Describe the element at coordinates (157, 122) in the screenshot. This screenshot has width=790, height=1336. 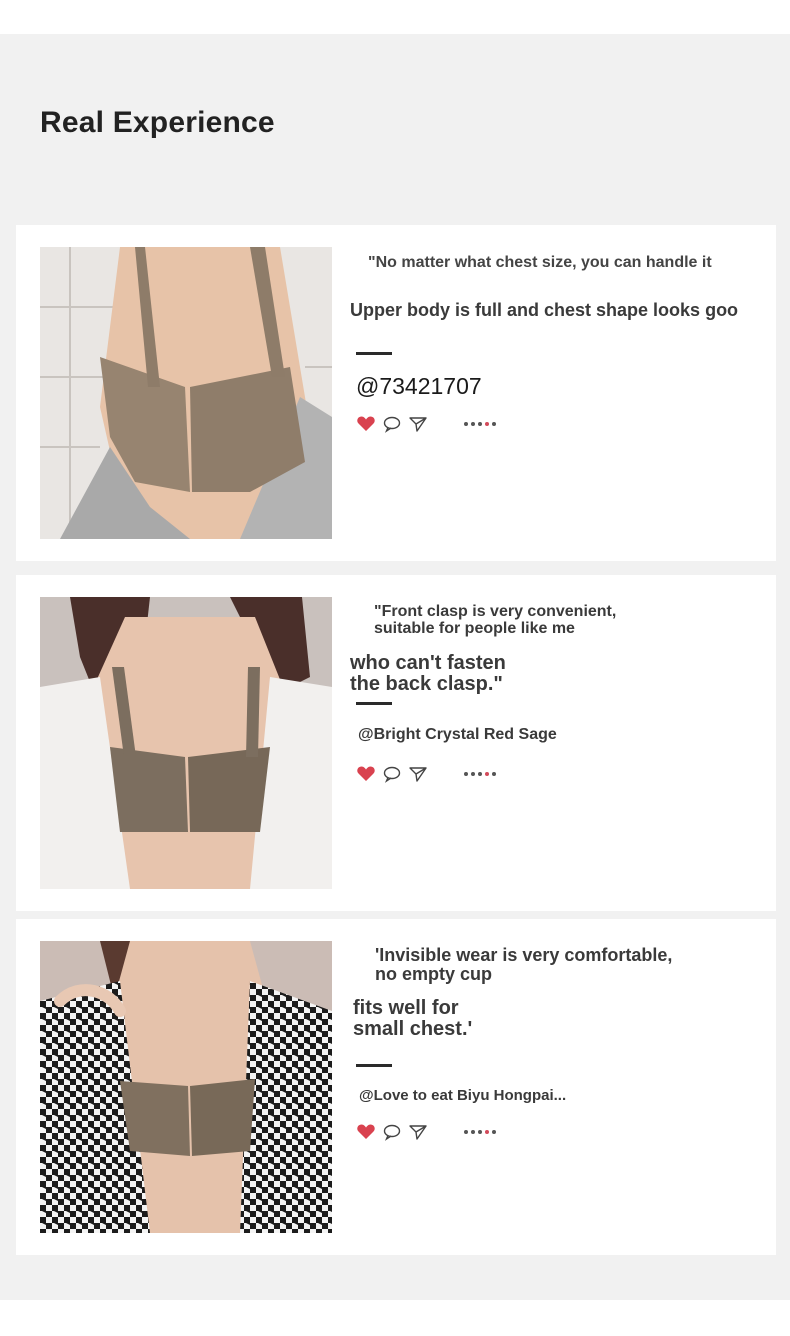
I see `section-title: Real Experience` at that location.